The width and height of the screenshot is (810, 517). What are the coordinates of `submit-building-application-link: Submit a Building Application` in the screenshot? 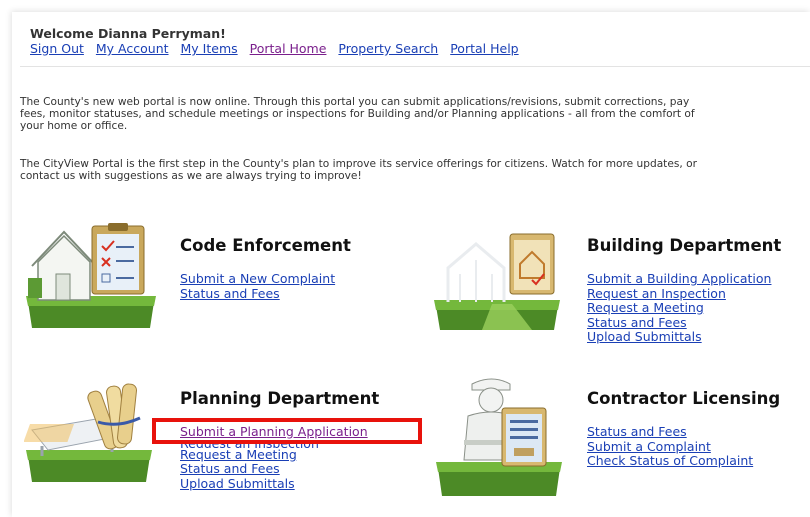 It's located at (679, 279).